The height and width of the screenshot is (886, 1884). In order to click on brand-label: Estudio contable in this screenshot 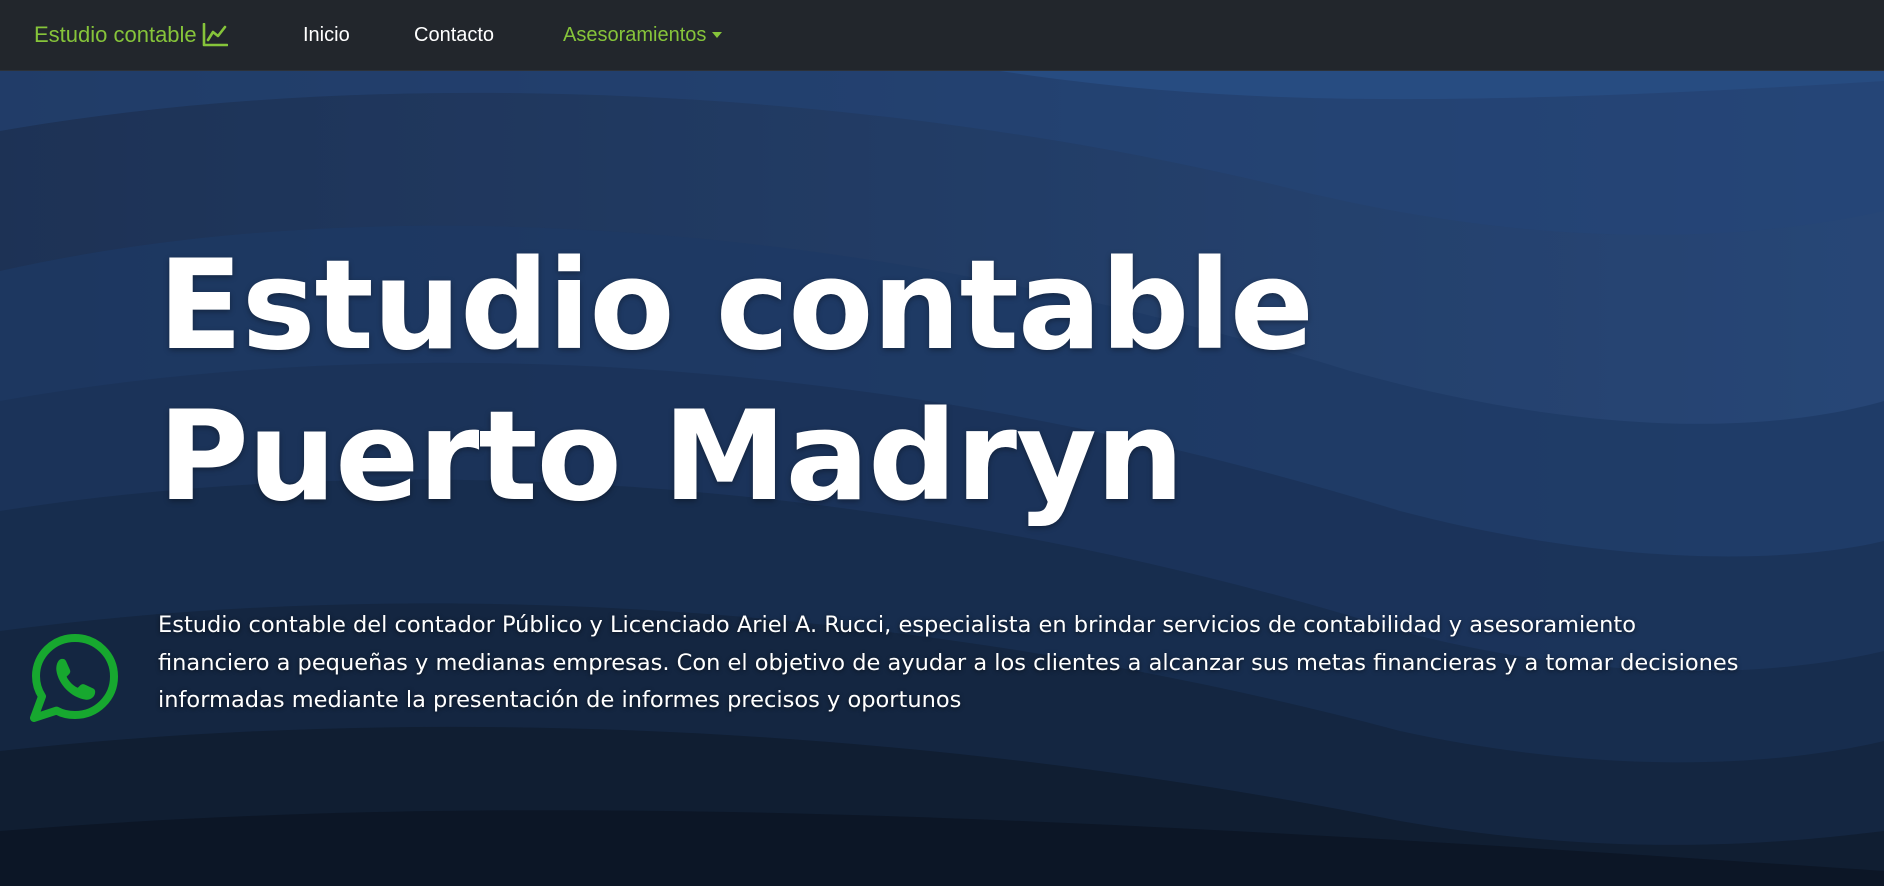, I will do `click(115, 34)`.